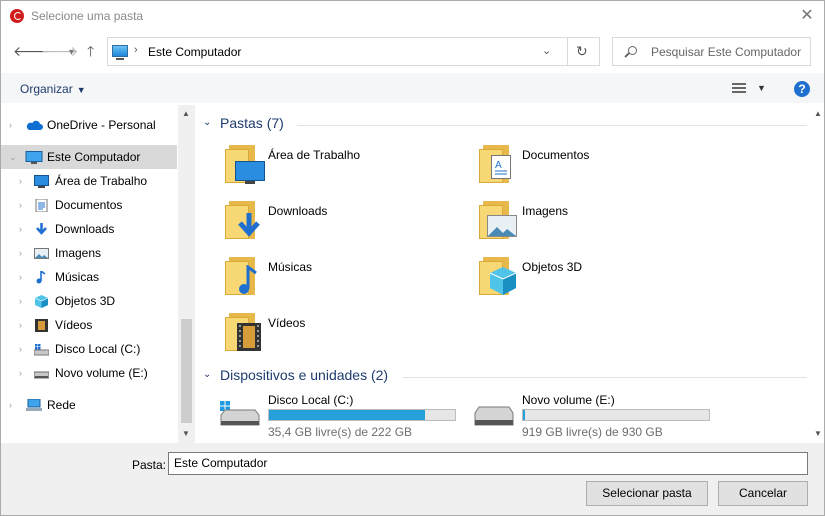  Describe the element at coordinates (616, 415) in the screenshot. I see `drive-usage-bar` at that location.